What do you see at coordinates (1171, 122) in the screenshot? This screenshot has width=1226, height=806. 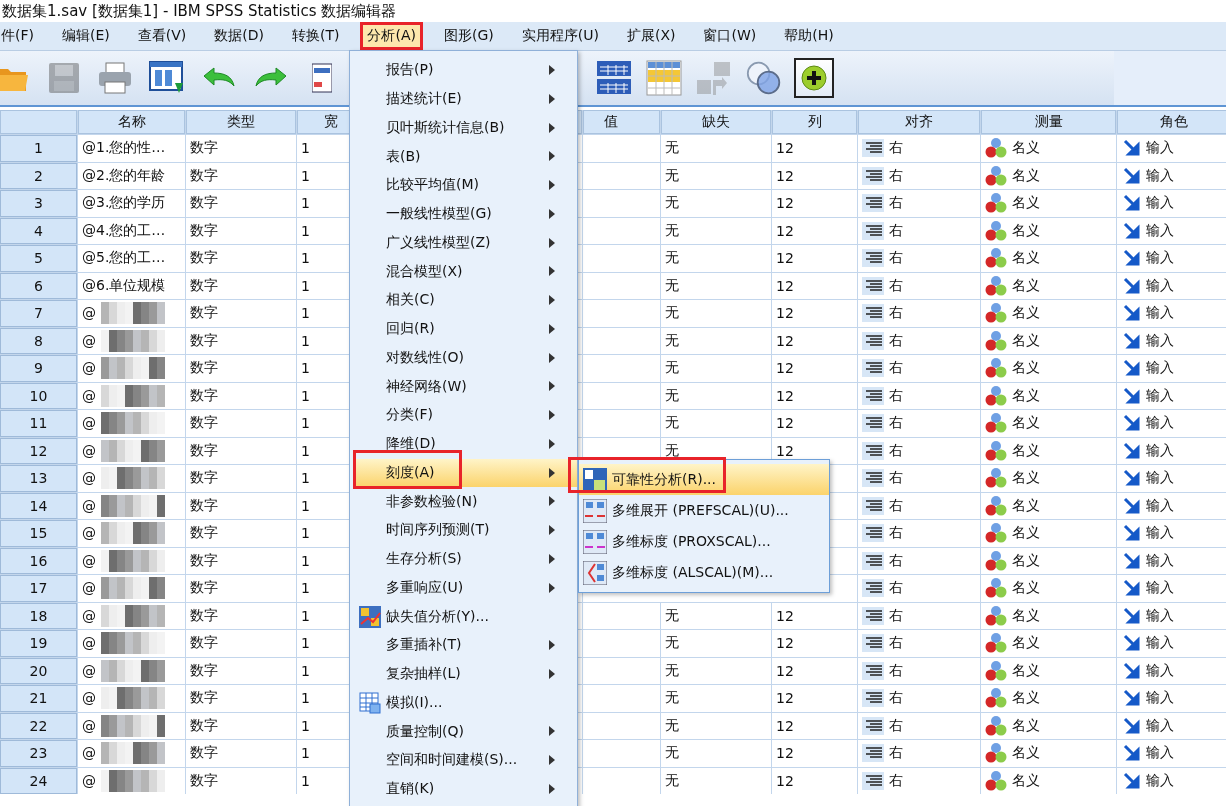 I see `column-header: 角色` at bounding box center [1171, 122].